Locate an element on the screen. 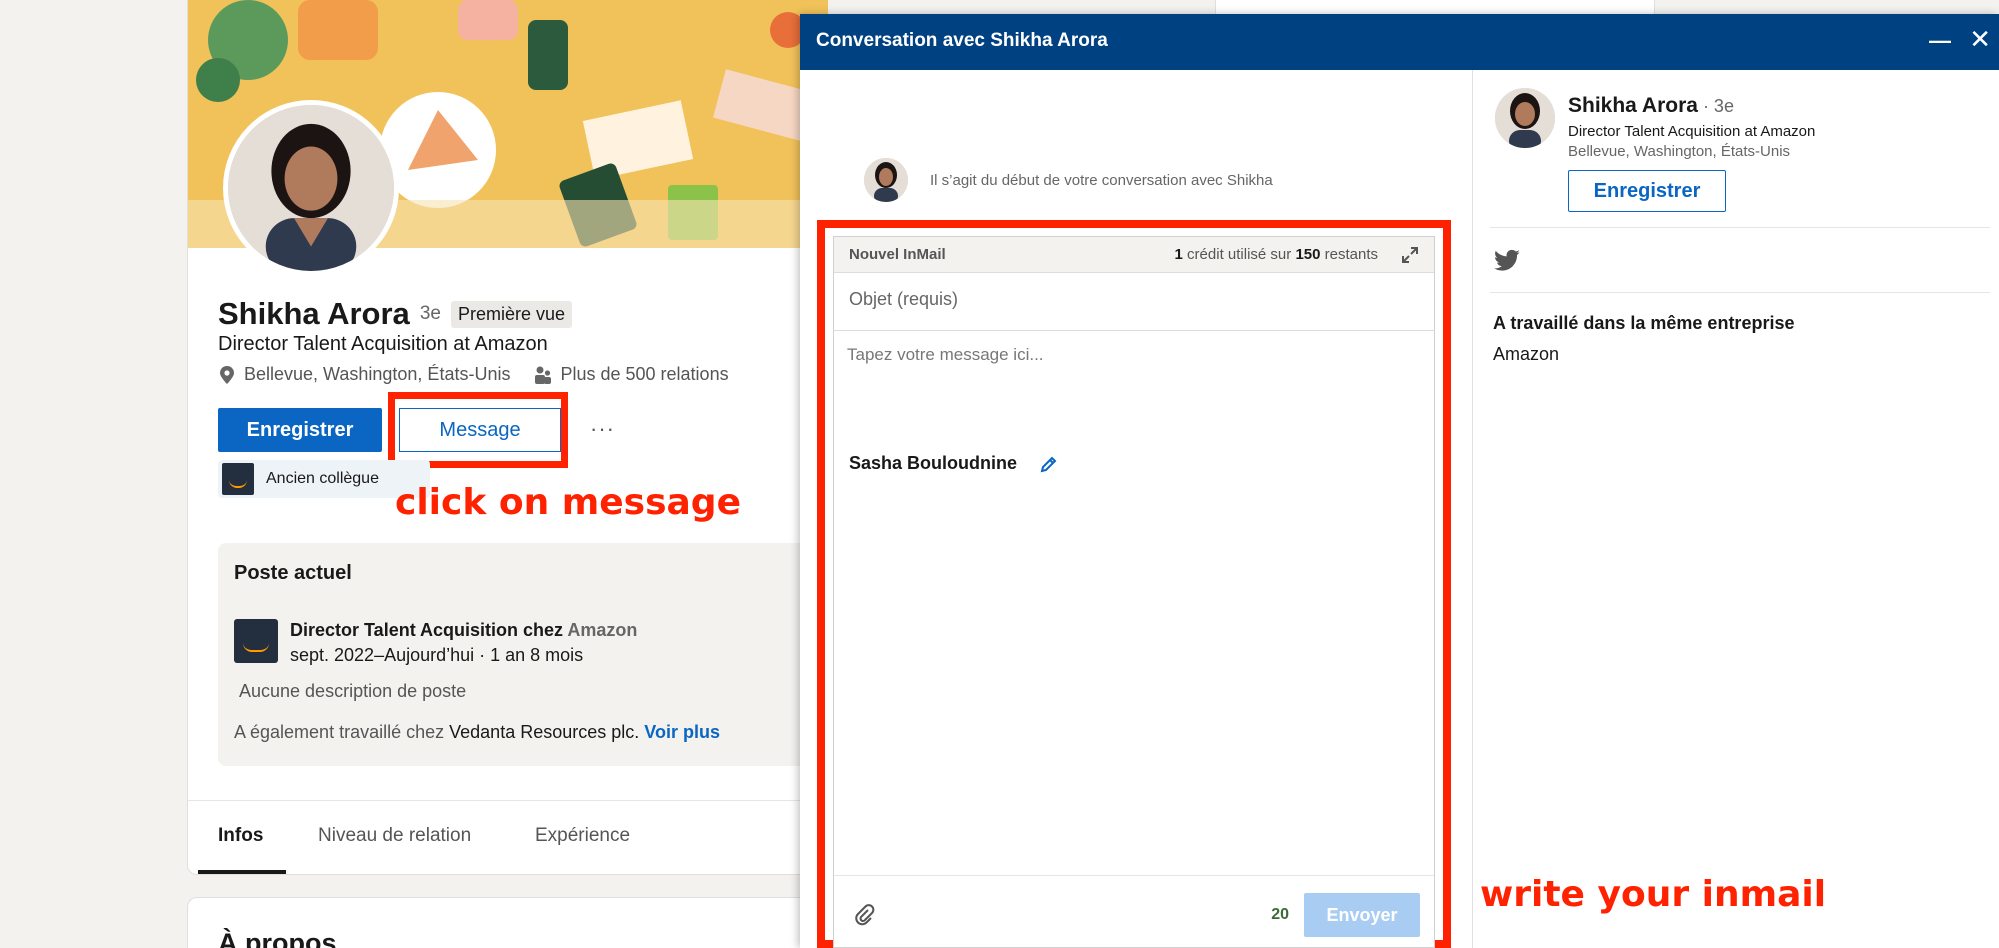 This screenshot has width=1999, height=948. no-description-text: Aucune description de poste is located at coordinates (353, 691).